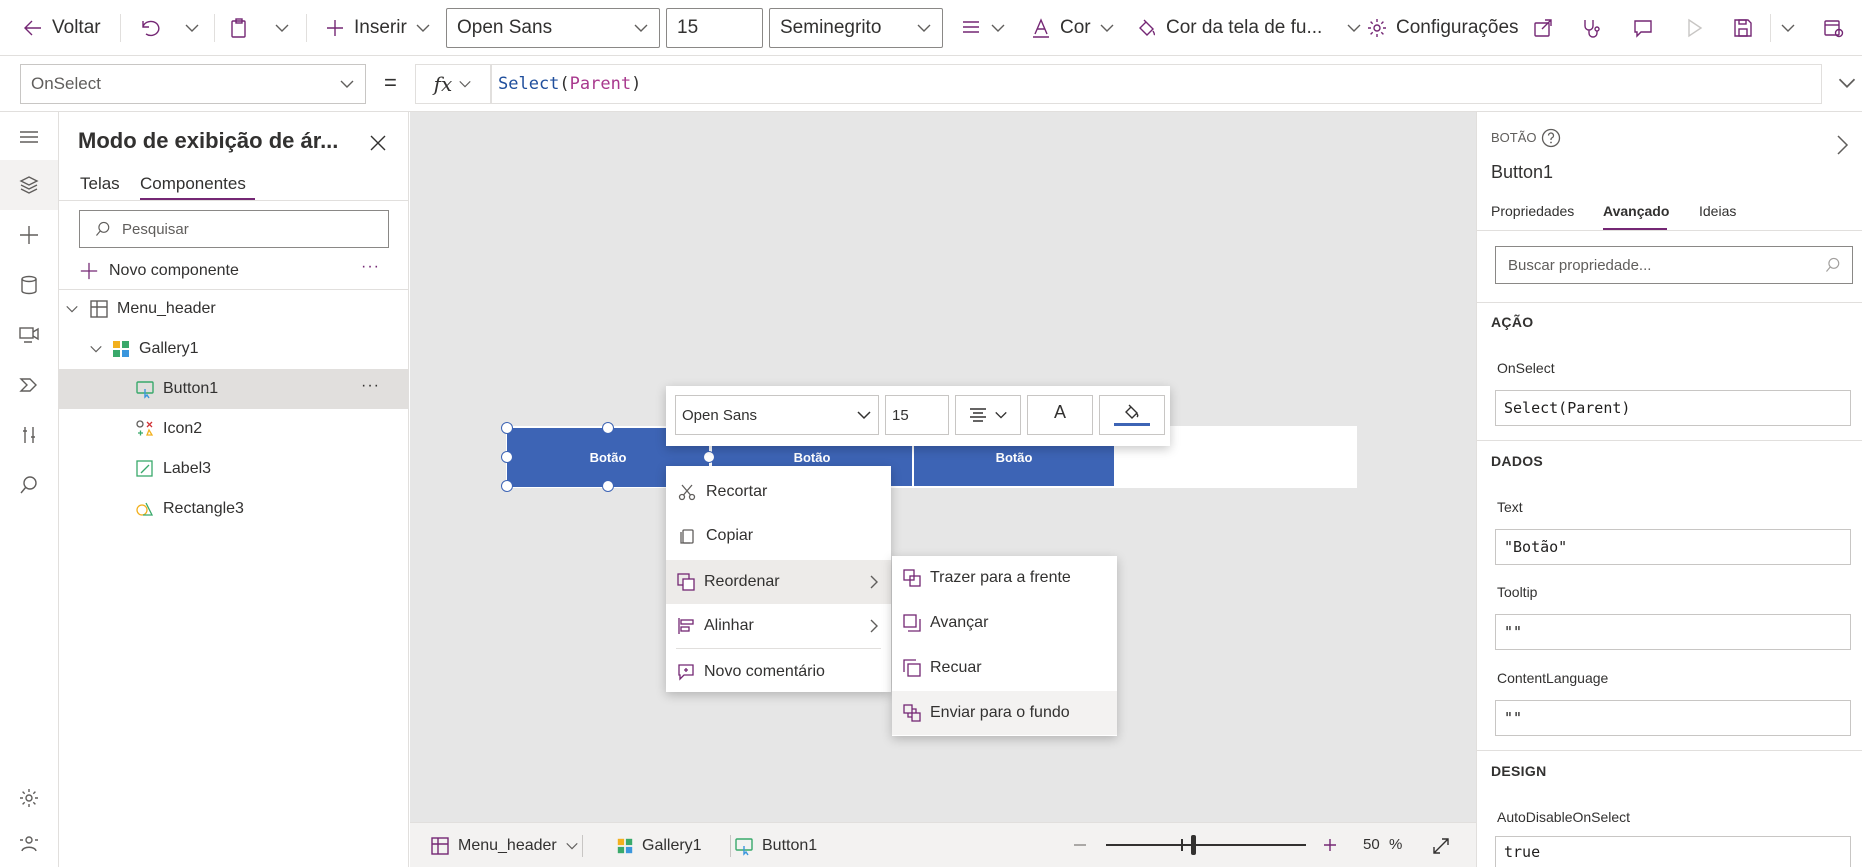 This screenshot has width=1862, height=867. Describe the element at coordinates (1000, 577) in the screenshot. I see `submenu-label: Trazer para a frente` at that location.